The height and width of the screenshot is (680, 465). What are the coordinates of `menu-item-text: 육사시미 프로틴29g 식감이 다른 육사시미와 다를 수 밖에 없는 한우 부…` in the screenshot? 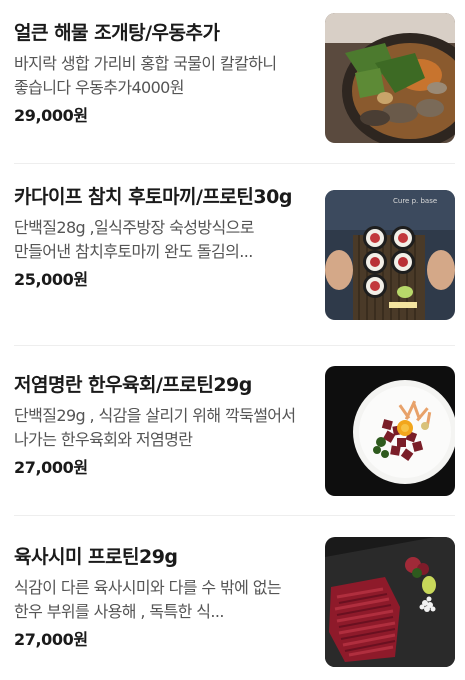 It's located at (162, 597).